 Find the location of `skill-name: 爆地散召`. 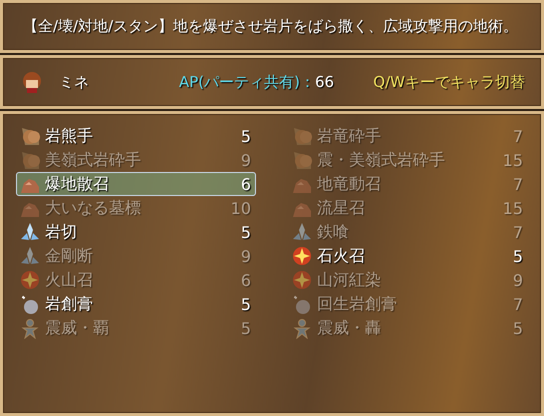

skill-name: 爆地散召 is located at coordinates (77, 184).